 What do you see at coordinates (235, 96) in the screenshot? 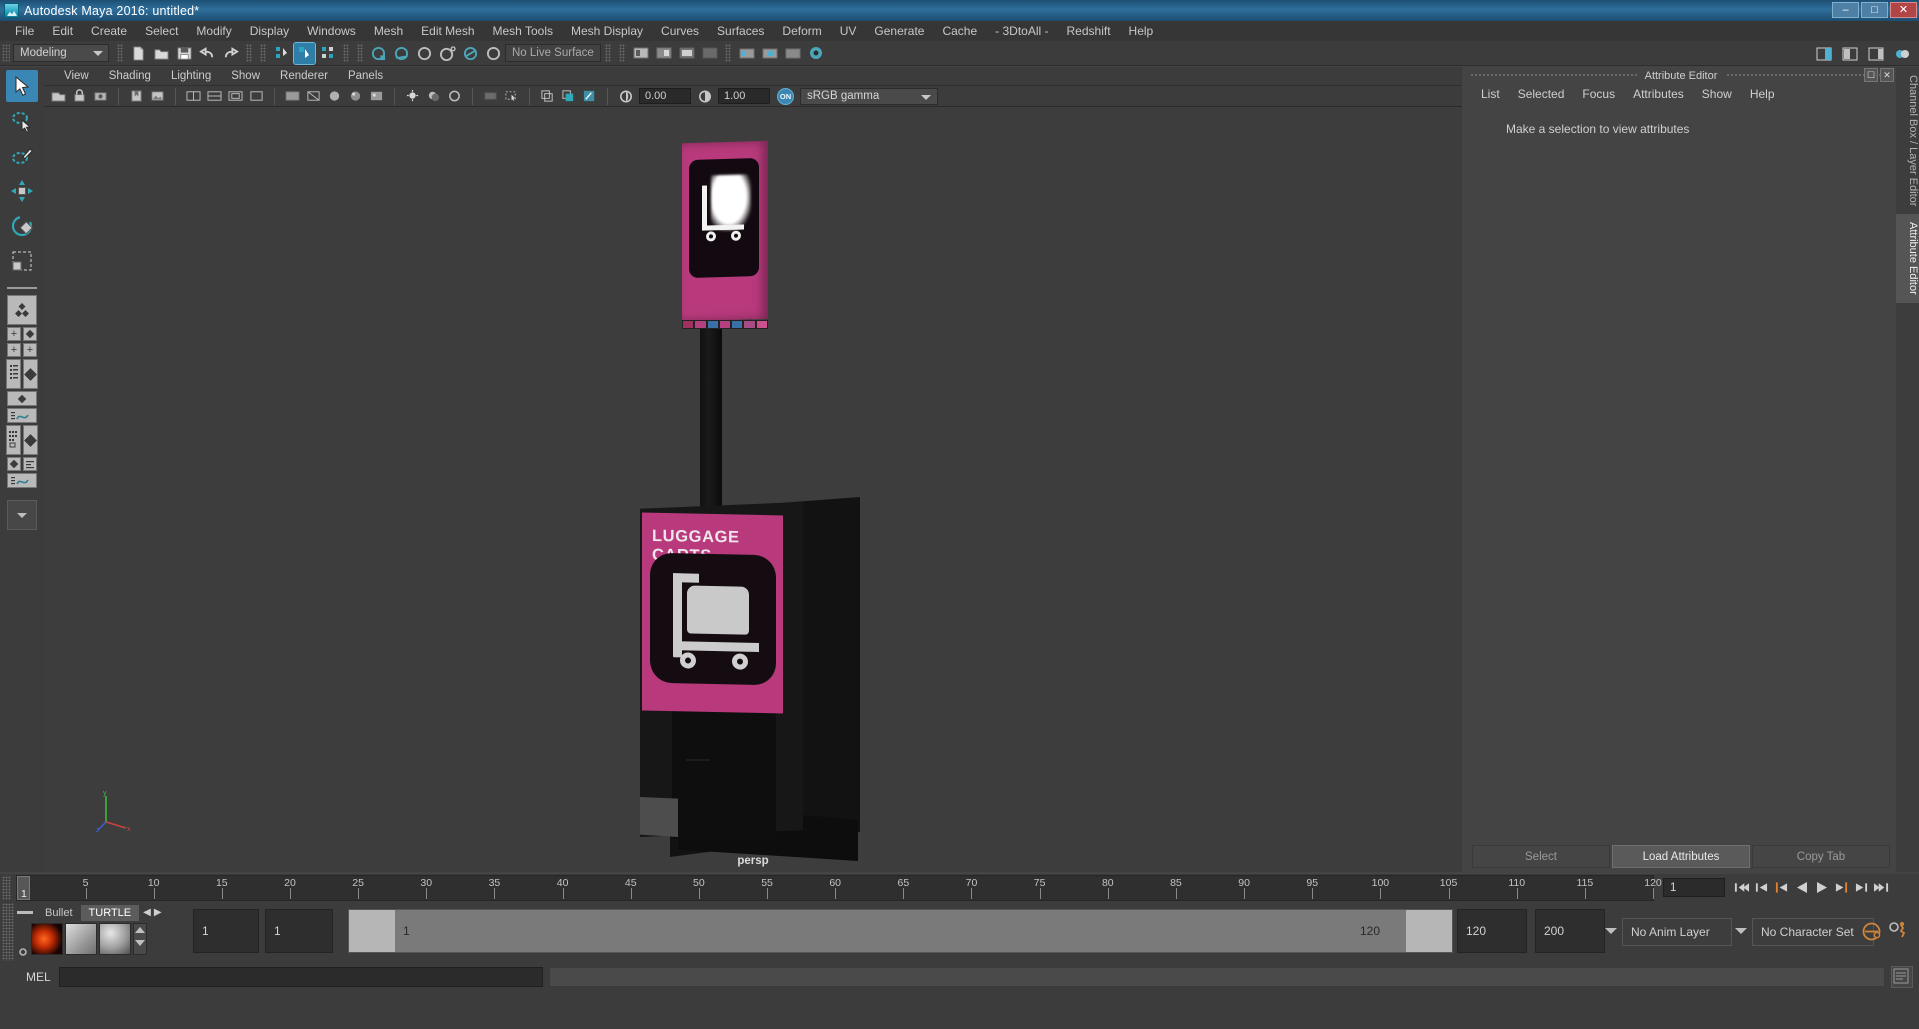
I see `film-gate-icon` at bounding box center [235, 96].